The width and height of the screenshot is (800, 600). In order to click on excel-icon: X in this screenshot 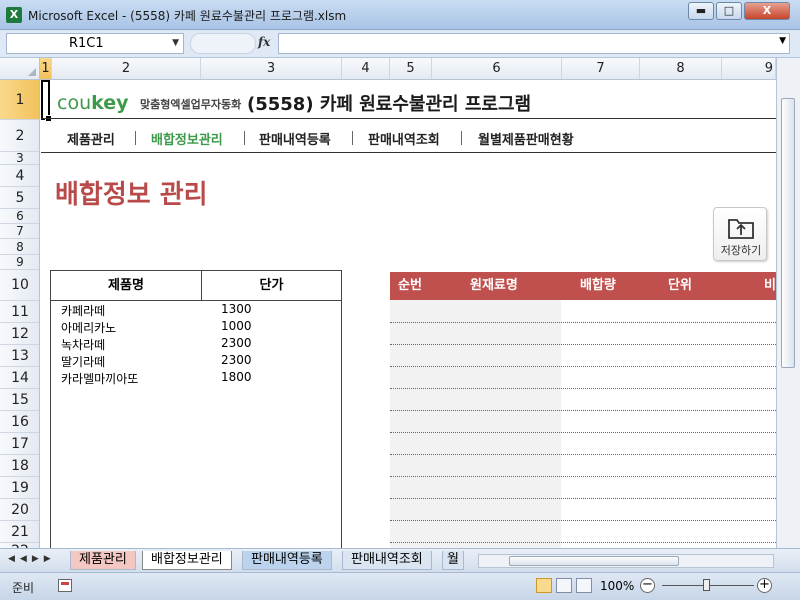, I will do `click(14, 15)`.